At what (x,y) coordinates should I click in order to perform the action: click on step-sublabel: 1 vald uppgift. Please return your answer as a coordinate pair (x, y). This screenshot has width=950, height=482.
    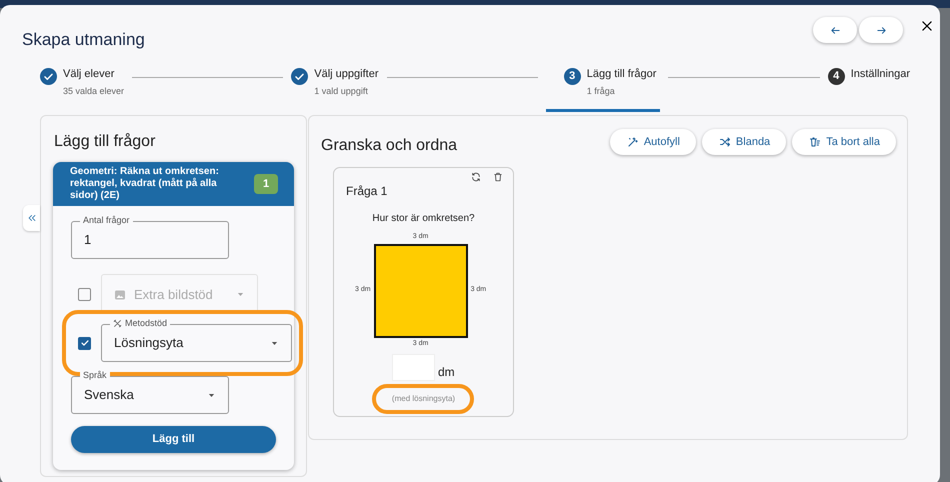
    Looking at the image, I should click on (341, 91).